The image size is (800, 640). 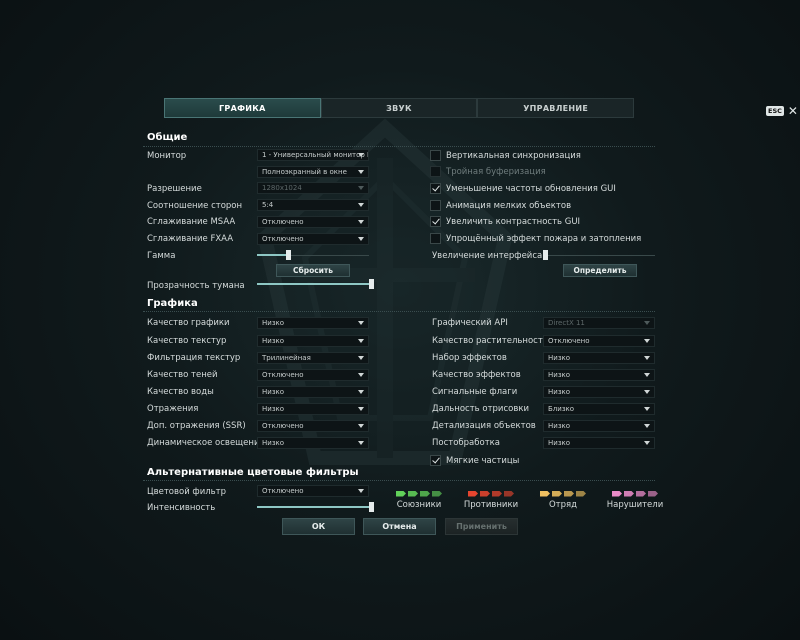 What do you see at coordinates (286, 358) in the screenshot?
I see `dropdown-value: Трилинейная` at bounding box center [286, 358].